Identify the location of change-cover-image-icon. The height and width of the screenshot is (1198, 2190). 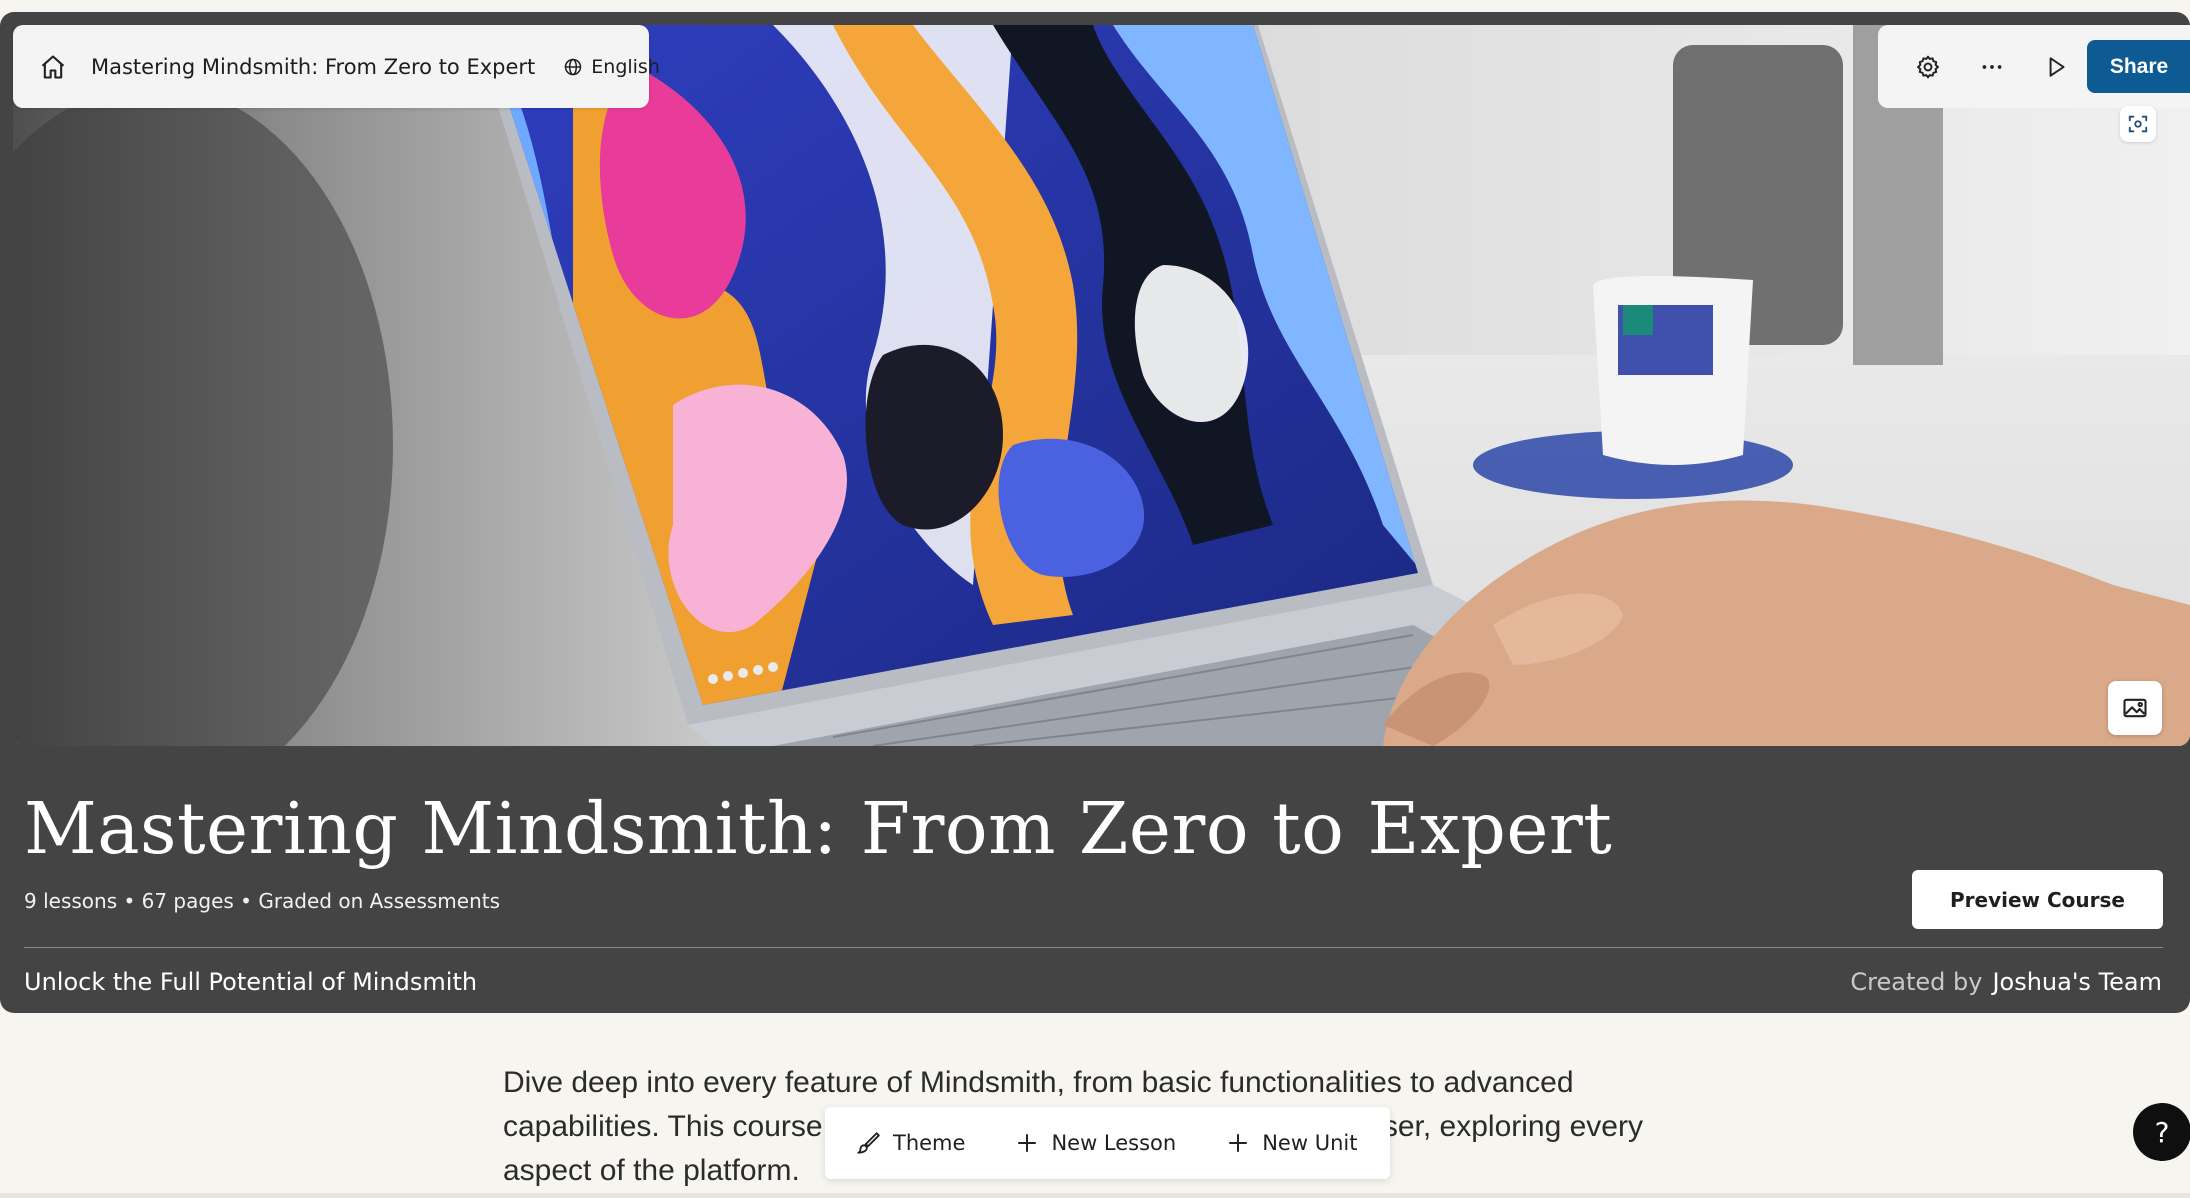
(2135, 708).